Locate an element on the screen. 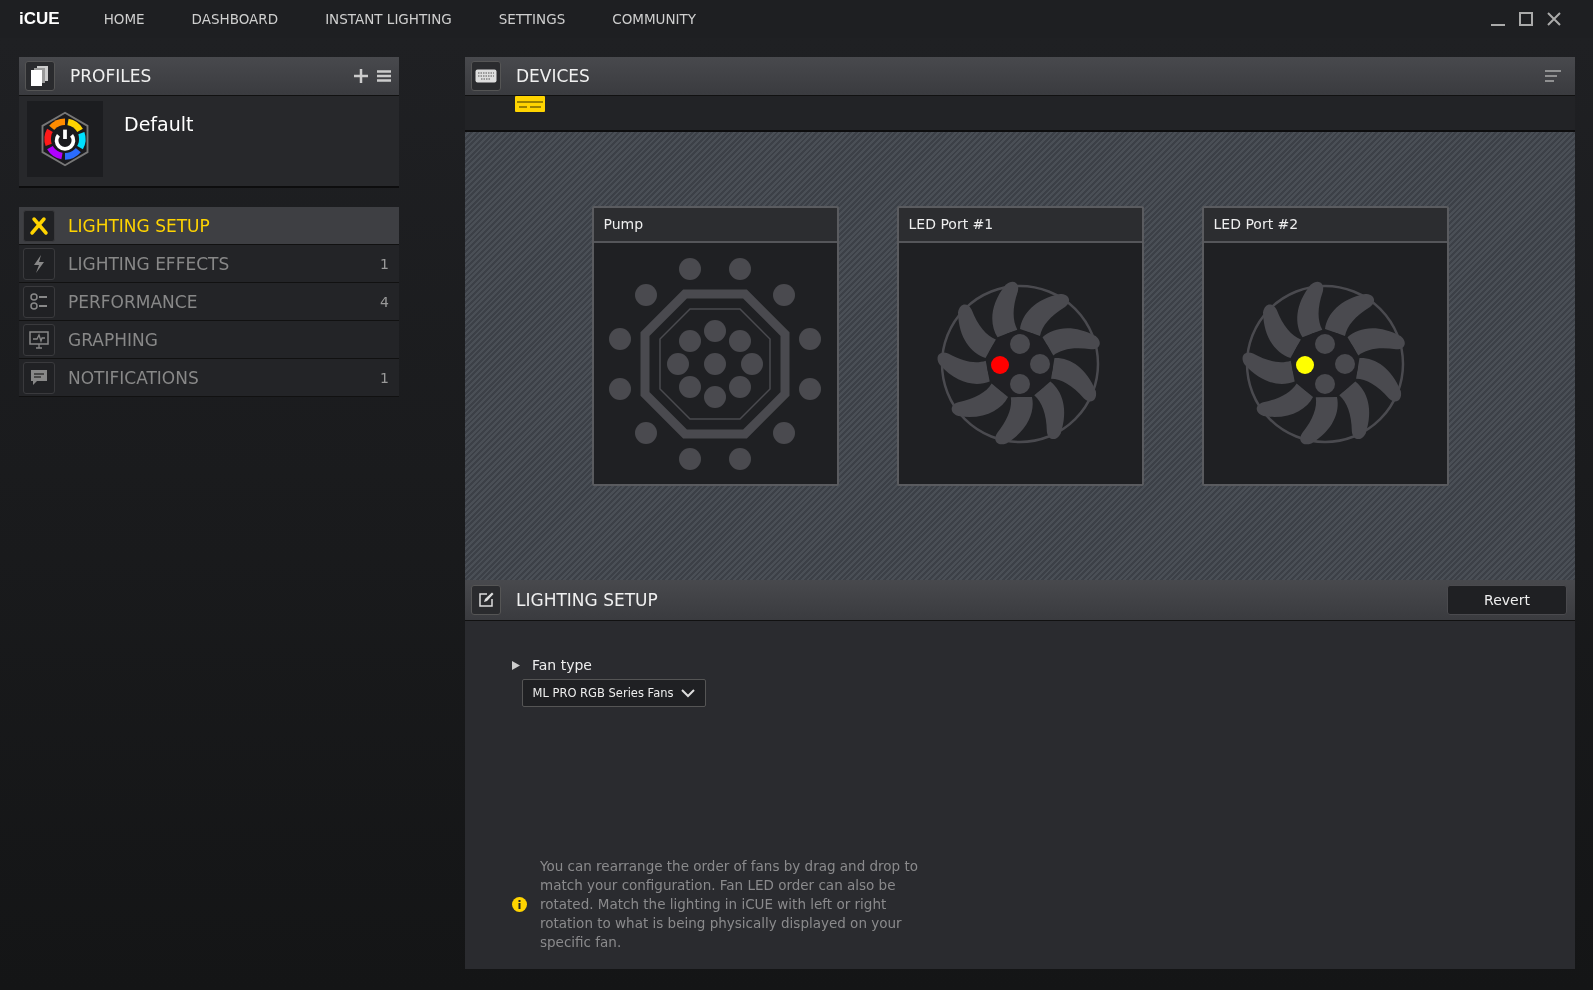 Image resolution: width=1593 pixels, height=990 pixels. tools-icon is located at coordinates (39, 225).